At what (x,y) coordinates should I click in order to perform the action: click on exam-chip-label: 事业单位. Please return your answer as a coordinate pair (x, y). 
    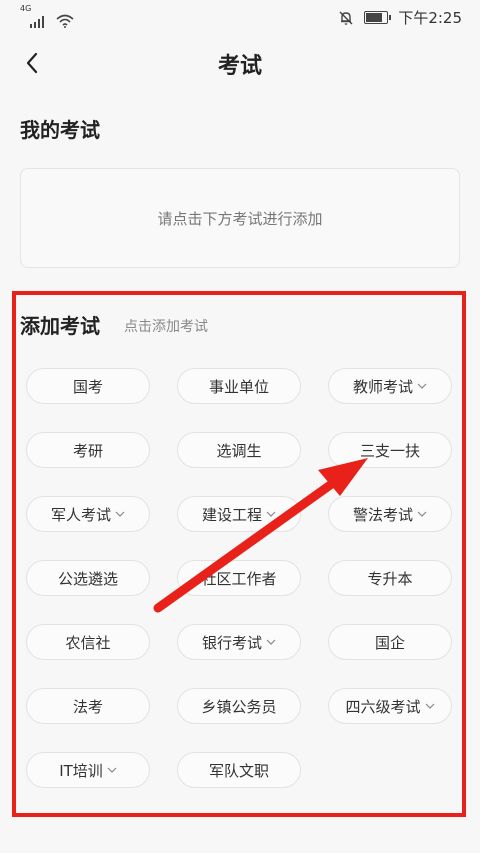
    Looking at the image, I should click on (238, 386).